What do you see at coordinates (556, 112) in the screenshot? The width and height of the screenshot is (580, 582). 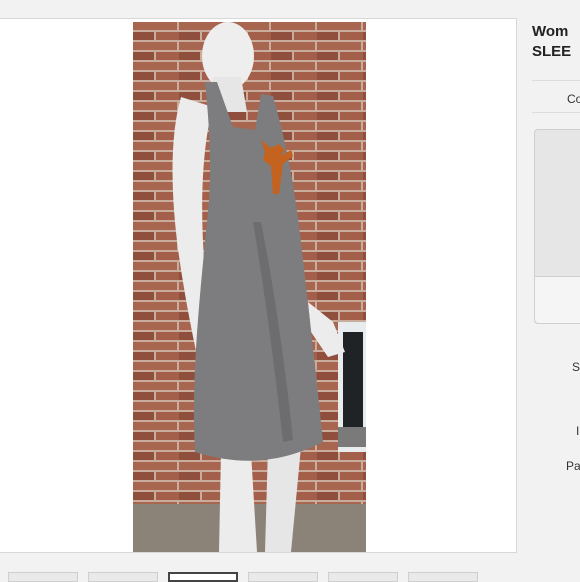 I see `condition-divider` at bounding box center [556, 112].